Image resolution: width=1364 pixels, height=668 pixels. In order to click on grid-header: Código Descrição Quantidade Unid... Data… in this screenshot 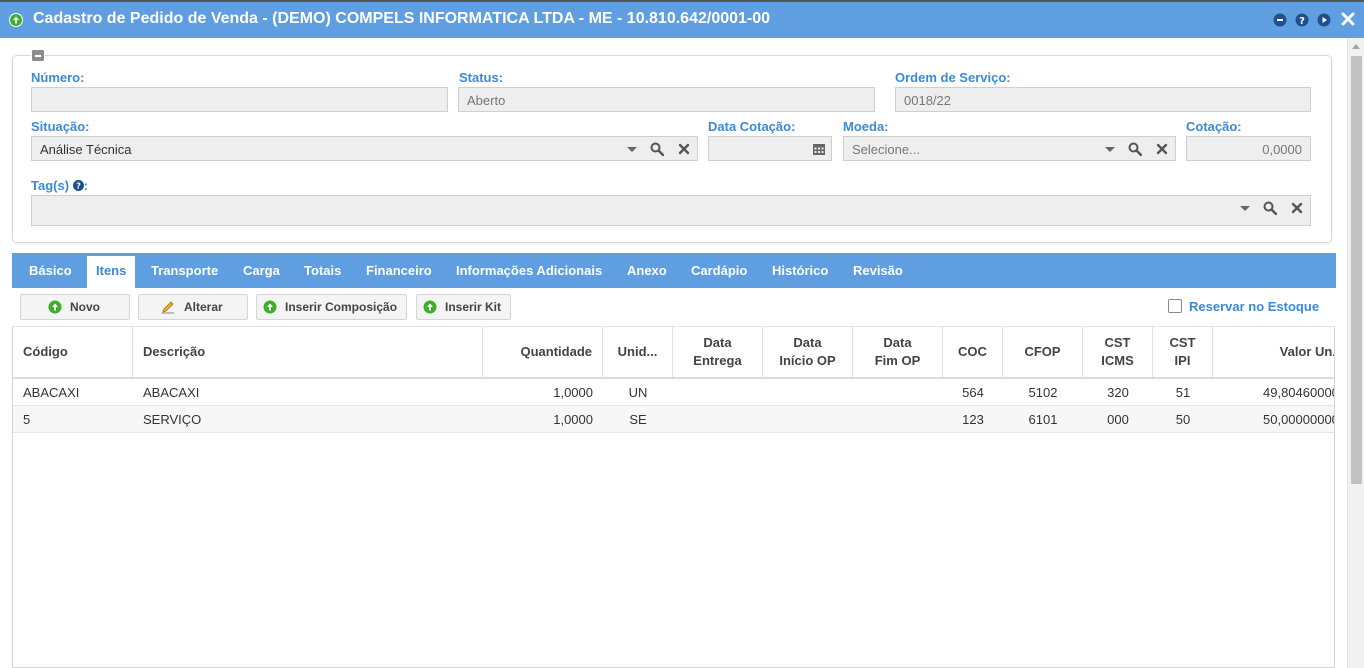, I will do `click(674, 353)`.